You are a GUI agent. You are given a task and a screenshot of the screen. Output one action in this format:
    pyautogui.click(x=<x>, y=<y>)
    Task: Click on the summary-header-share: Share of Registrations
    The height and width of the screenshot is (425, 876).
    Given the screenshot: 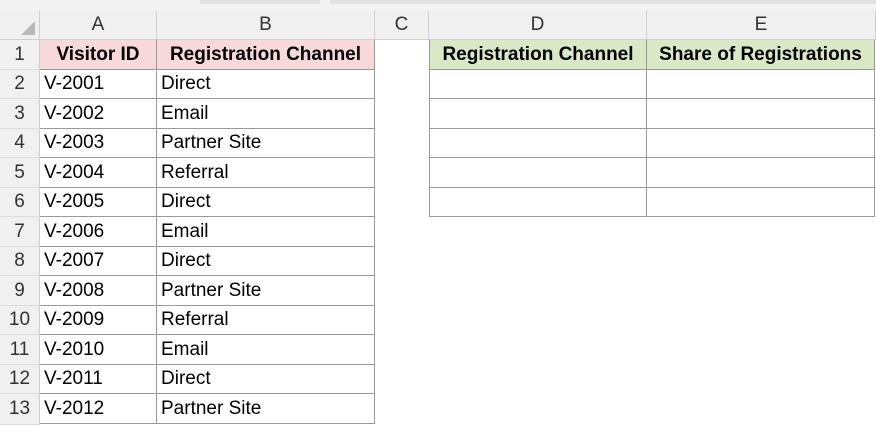 What is the action you would take?
    pyautogui.click(x=761, y=55)
    